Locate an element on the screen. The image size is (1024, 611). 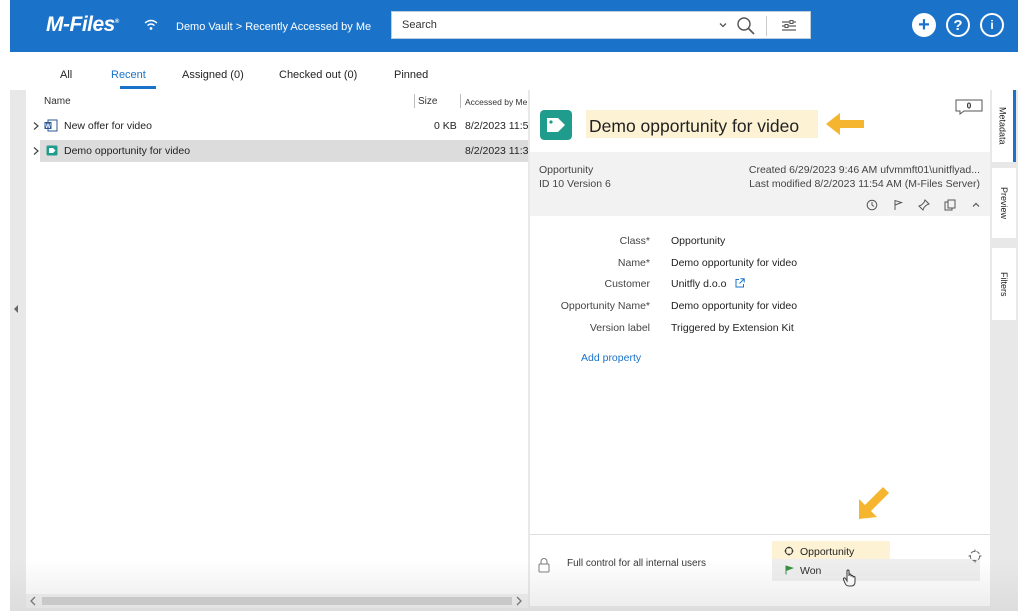
svg-text: W is located at coordinates (48, 127).